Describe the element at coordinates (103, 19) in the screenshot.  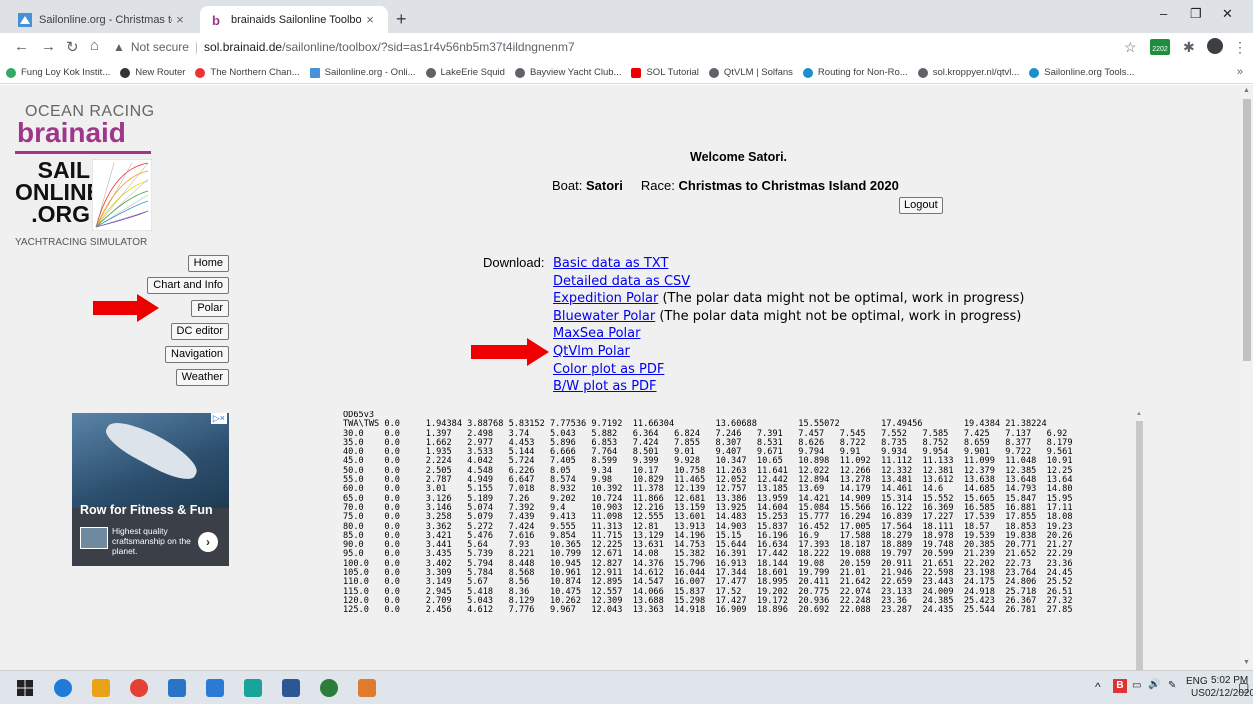
I see `tab-sailonline: Sailonline.org - Christmas to Chr ×` at that location.